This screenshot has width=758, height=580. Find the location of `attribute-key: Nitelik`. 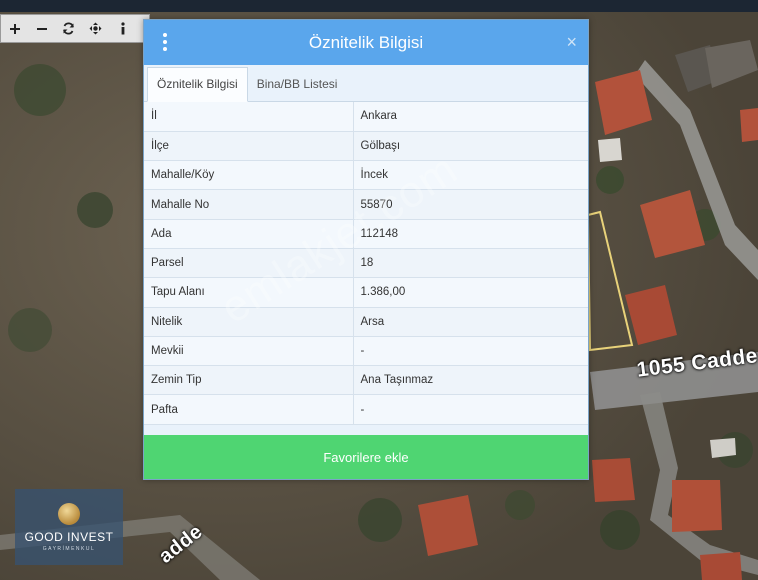

attribute-key: Nitelik is located at coordinates (249, 322).